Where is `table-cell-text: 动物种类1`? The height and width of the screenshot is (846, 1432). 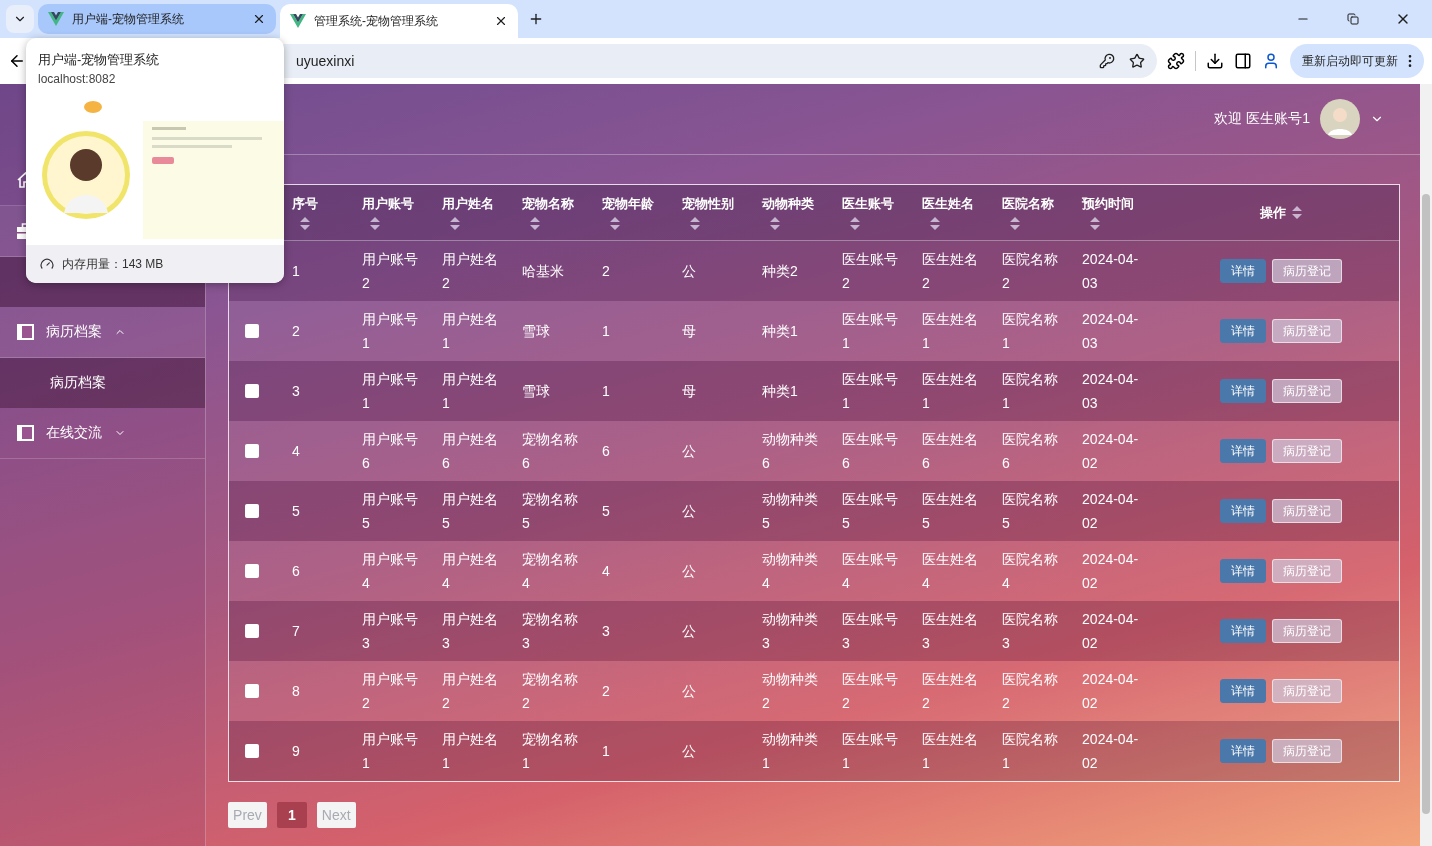 table-cell-text: 动物种类1 is located at coordinates (791, 751).